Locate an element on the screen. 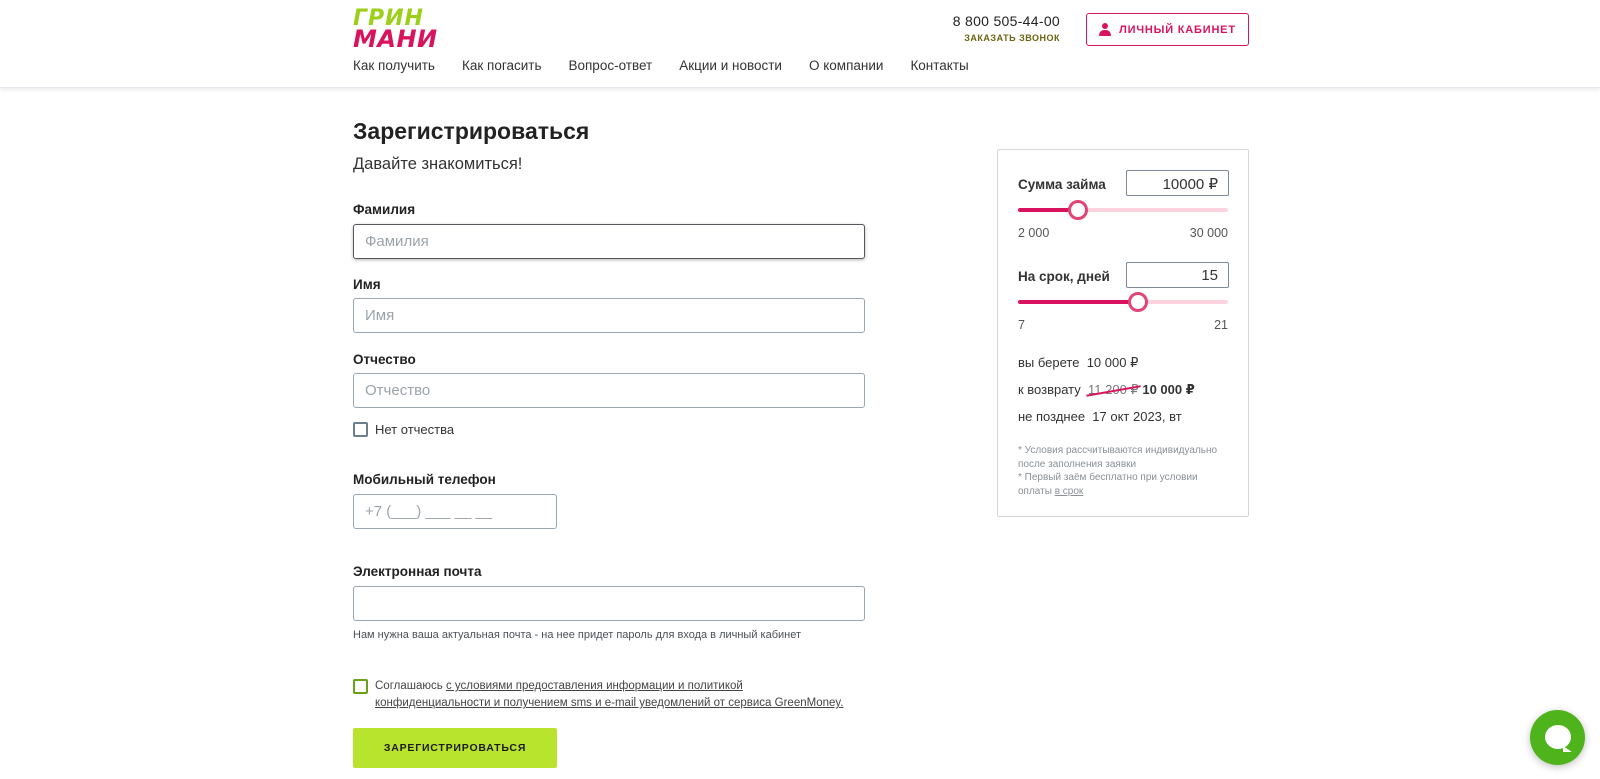 The height and width of the screenshot is (779, 1600). nav-item-how-to-repay: Как погасить is located at coordinates (502, 65).